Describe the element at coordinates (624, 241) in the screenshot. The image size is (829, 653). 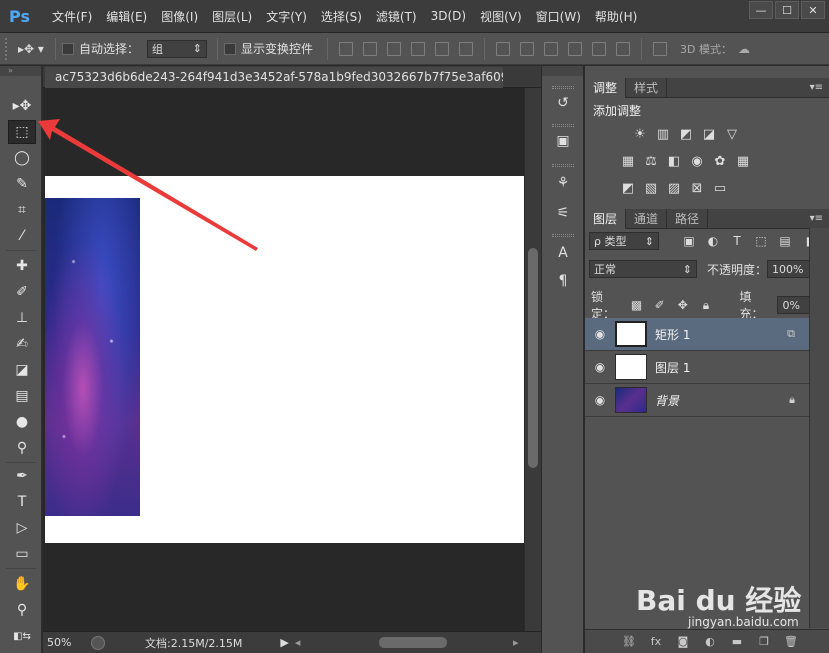
I see `layer-filter-dropdown: ρ 类型 ⇕` at that location.